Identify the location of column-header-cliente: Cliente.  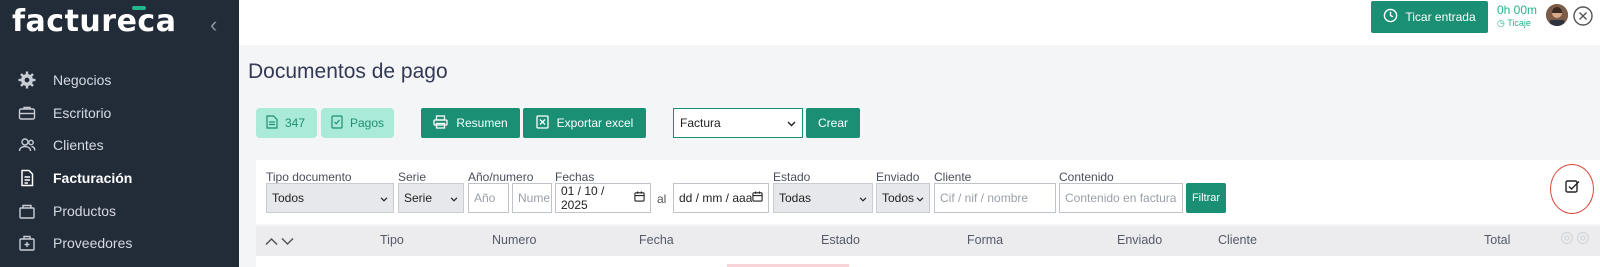
(1237, 240).